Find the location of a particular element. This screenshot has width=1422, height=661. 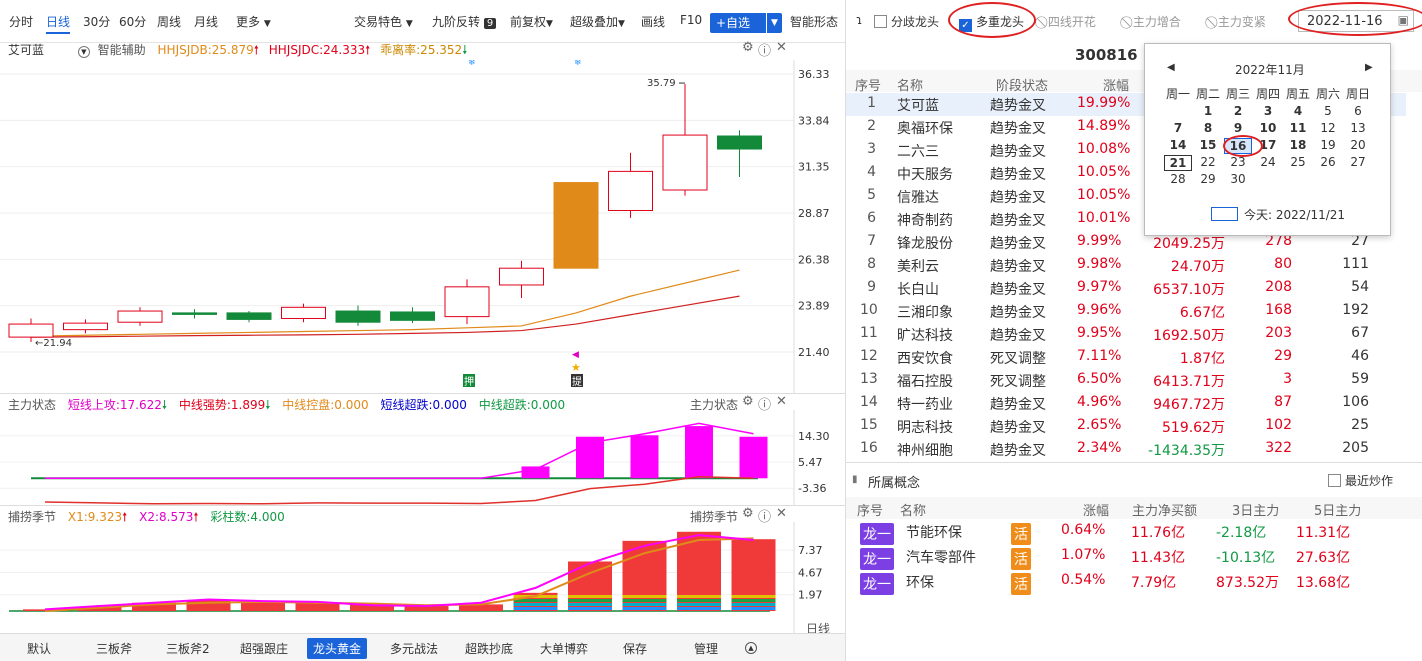

option-main-force-add: ⃠ 主力增合 is located at coordinates (1155, 21).